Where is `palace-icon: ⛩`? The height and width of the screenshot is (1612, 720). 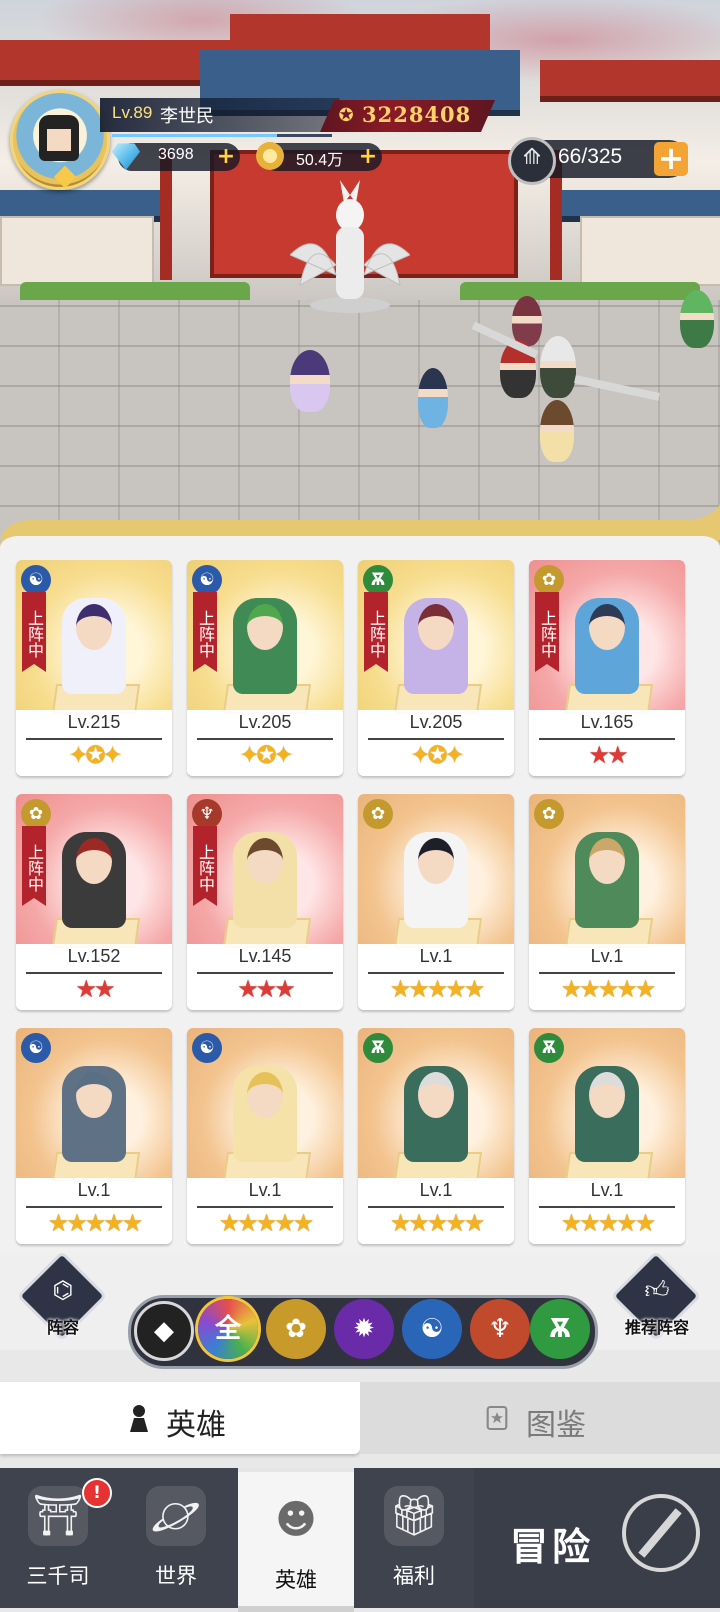 palace-icon: ⛩ is located at coordinates (58, 1516).